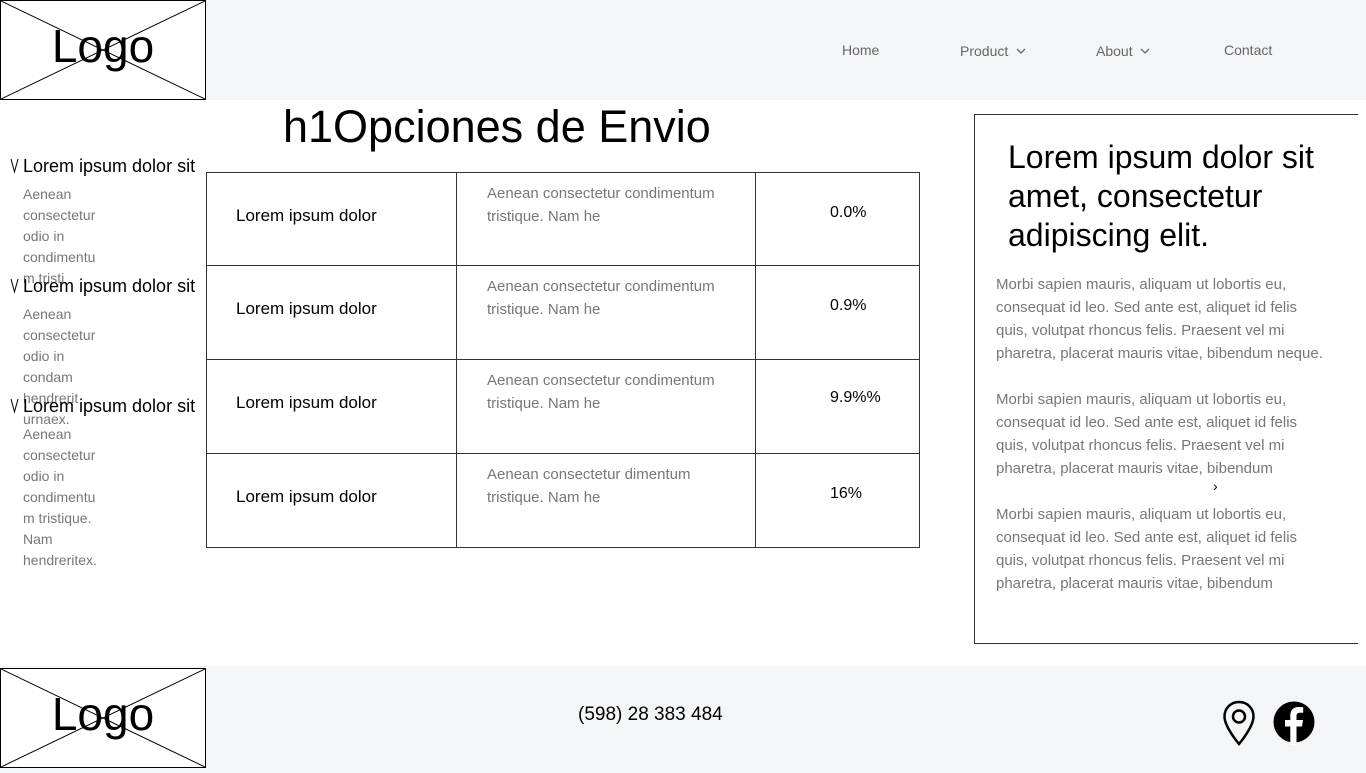  I want to click on header-logo: Logo, so click(103, 50).